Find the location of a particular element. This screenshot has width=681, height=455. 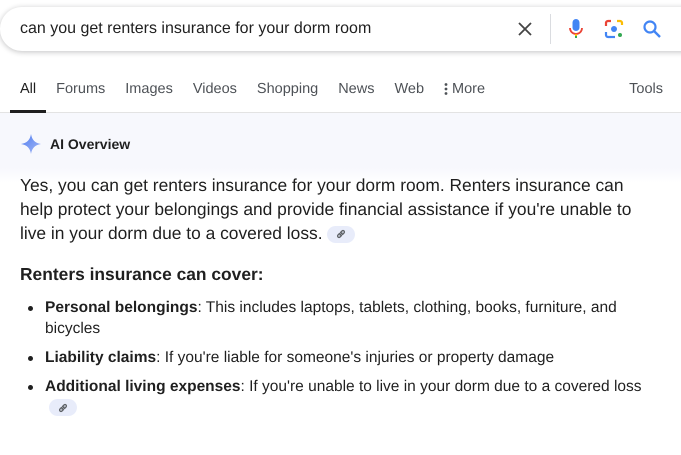

section-heading: Renters insurance can cover: is located at coordinates (142, 274).